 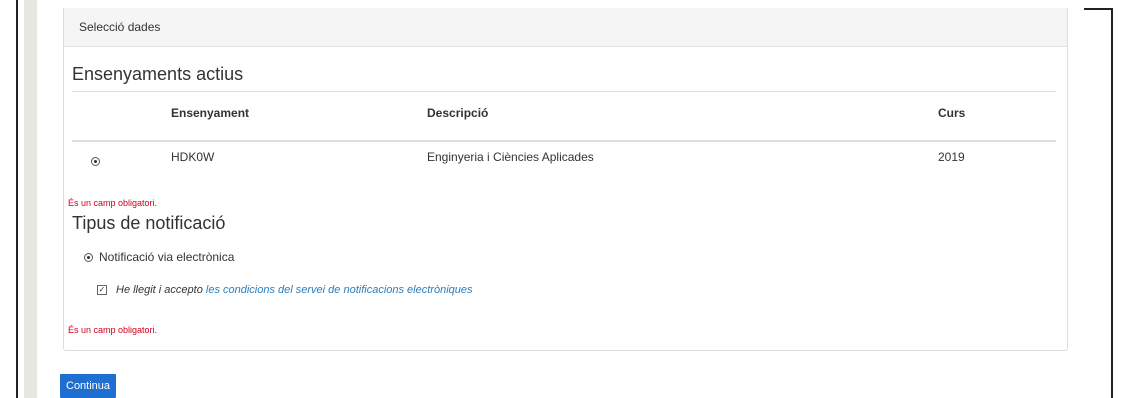 I want to click on continue-button: Continua, so click(x=88, y=386).